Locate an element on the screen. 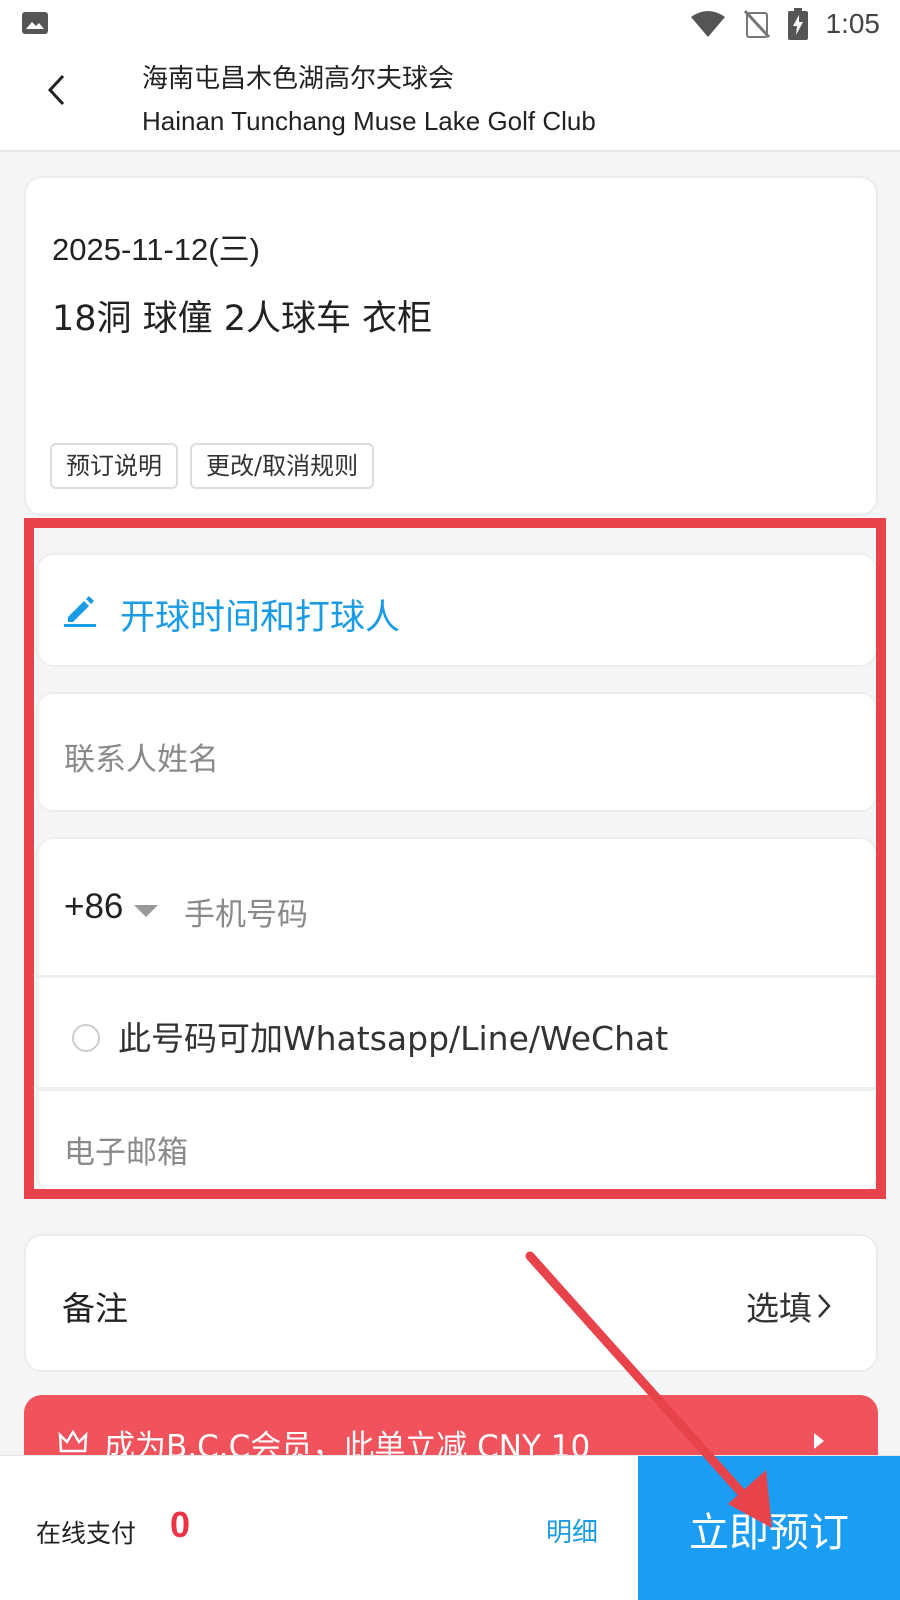 Image resolution: width=900 pixels, height=1600 pixels. status-icons: 1:05 is located at coordinates (785, 24).